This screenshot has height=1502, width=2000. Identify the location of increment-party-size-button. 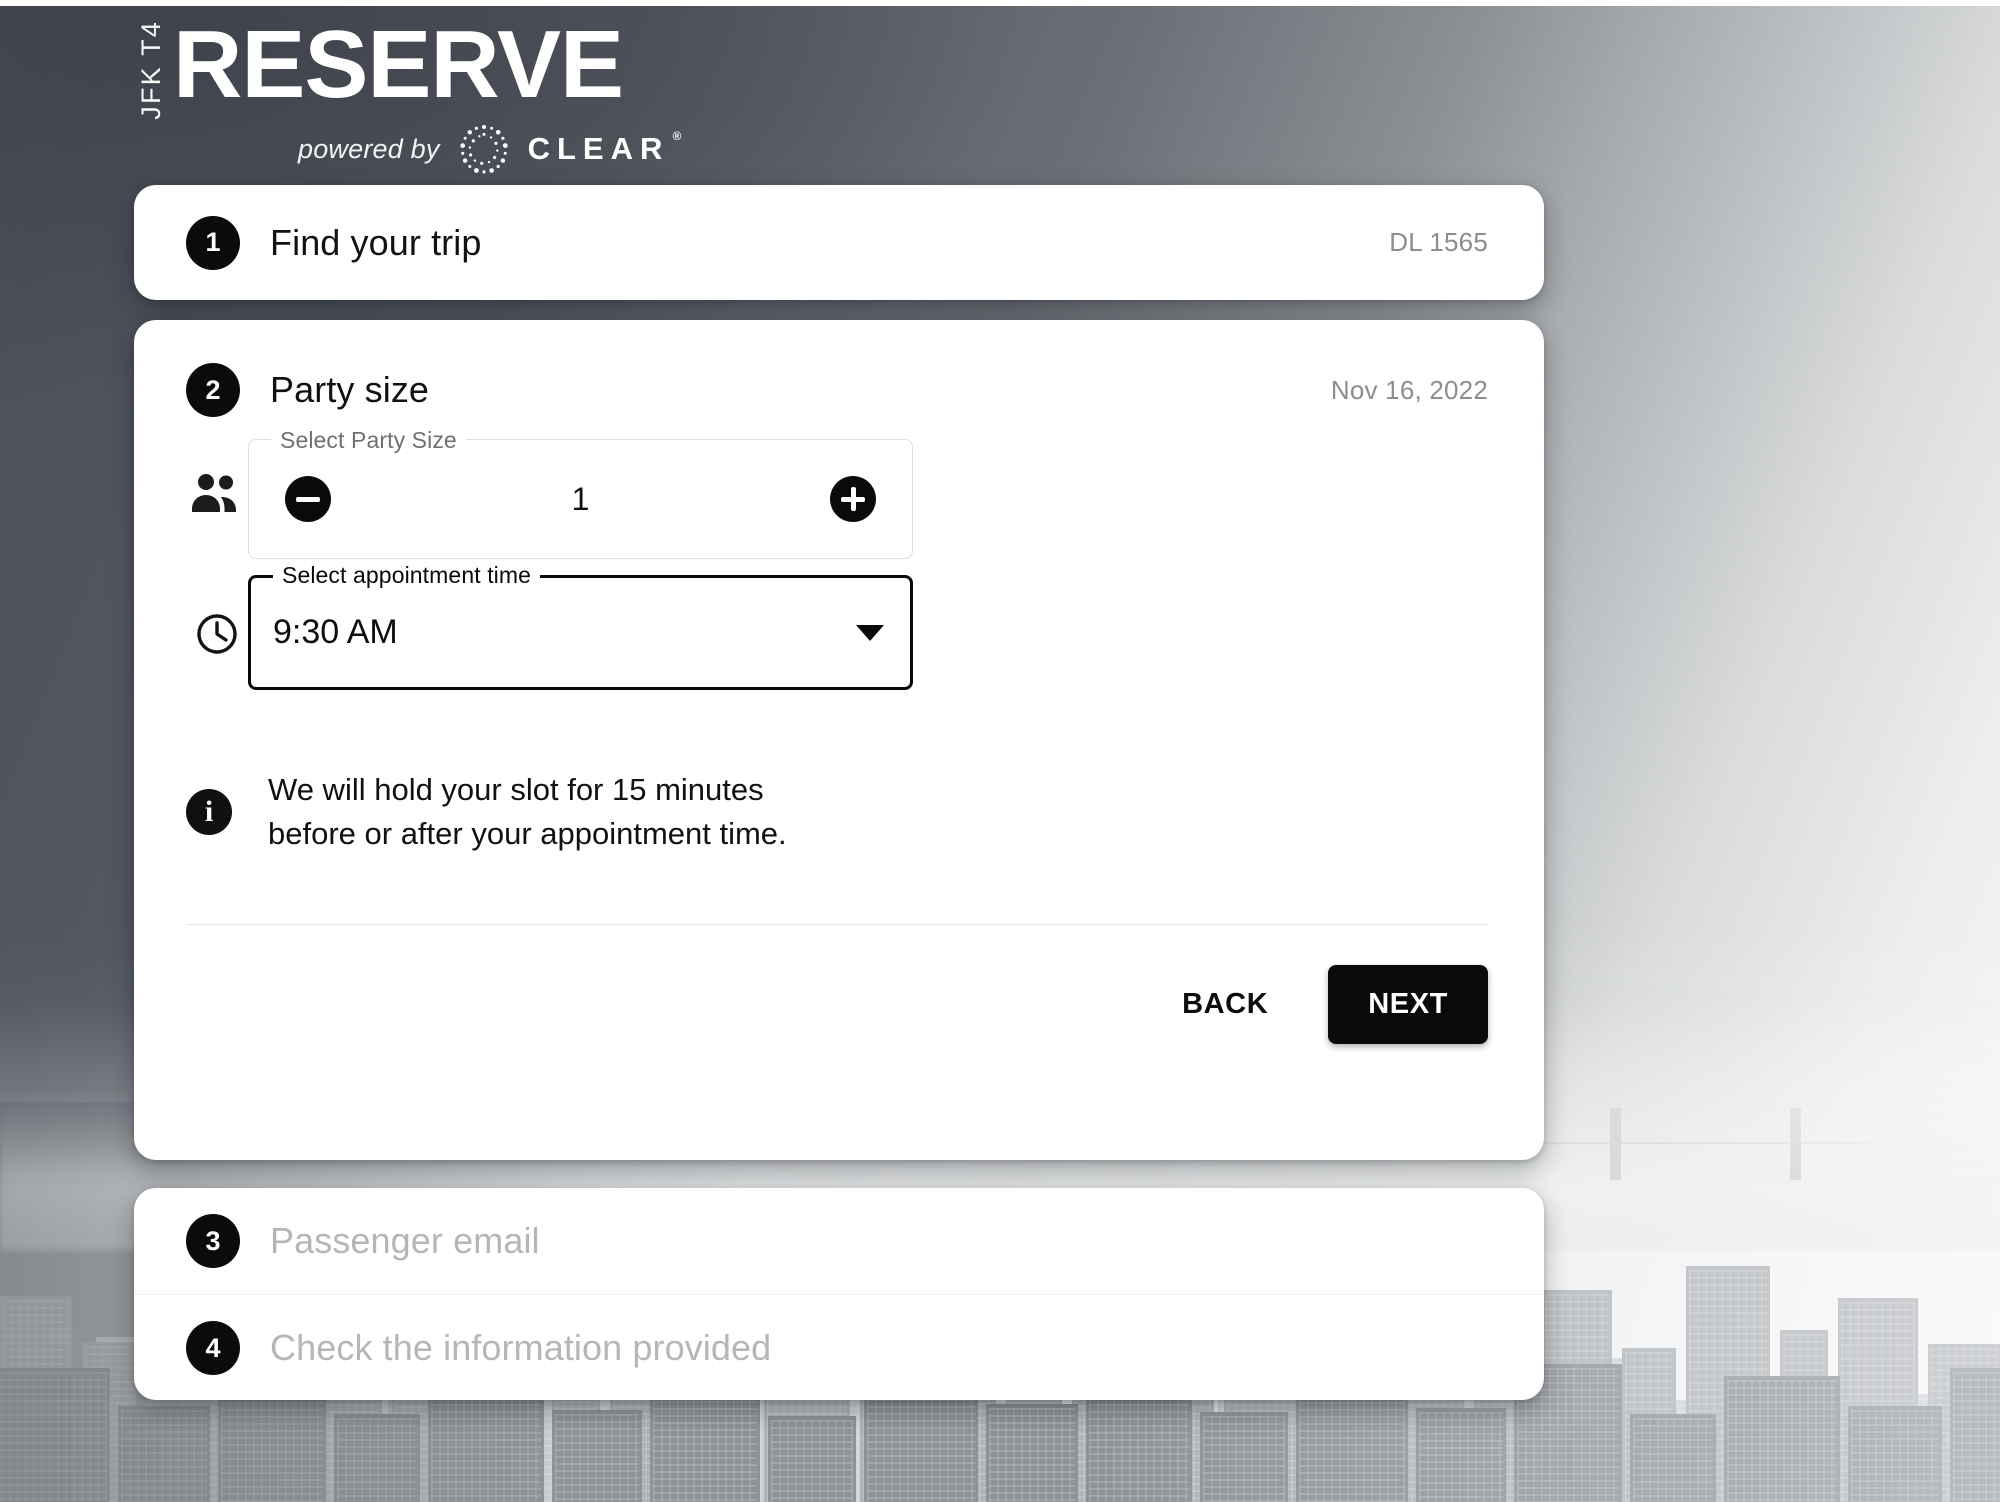
(852, 499).